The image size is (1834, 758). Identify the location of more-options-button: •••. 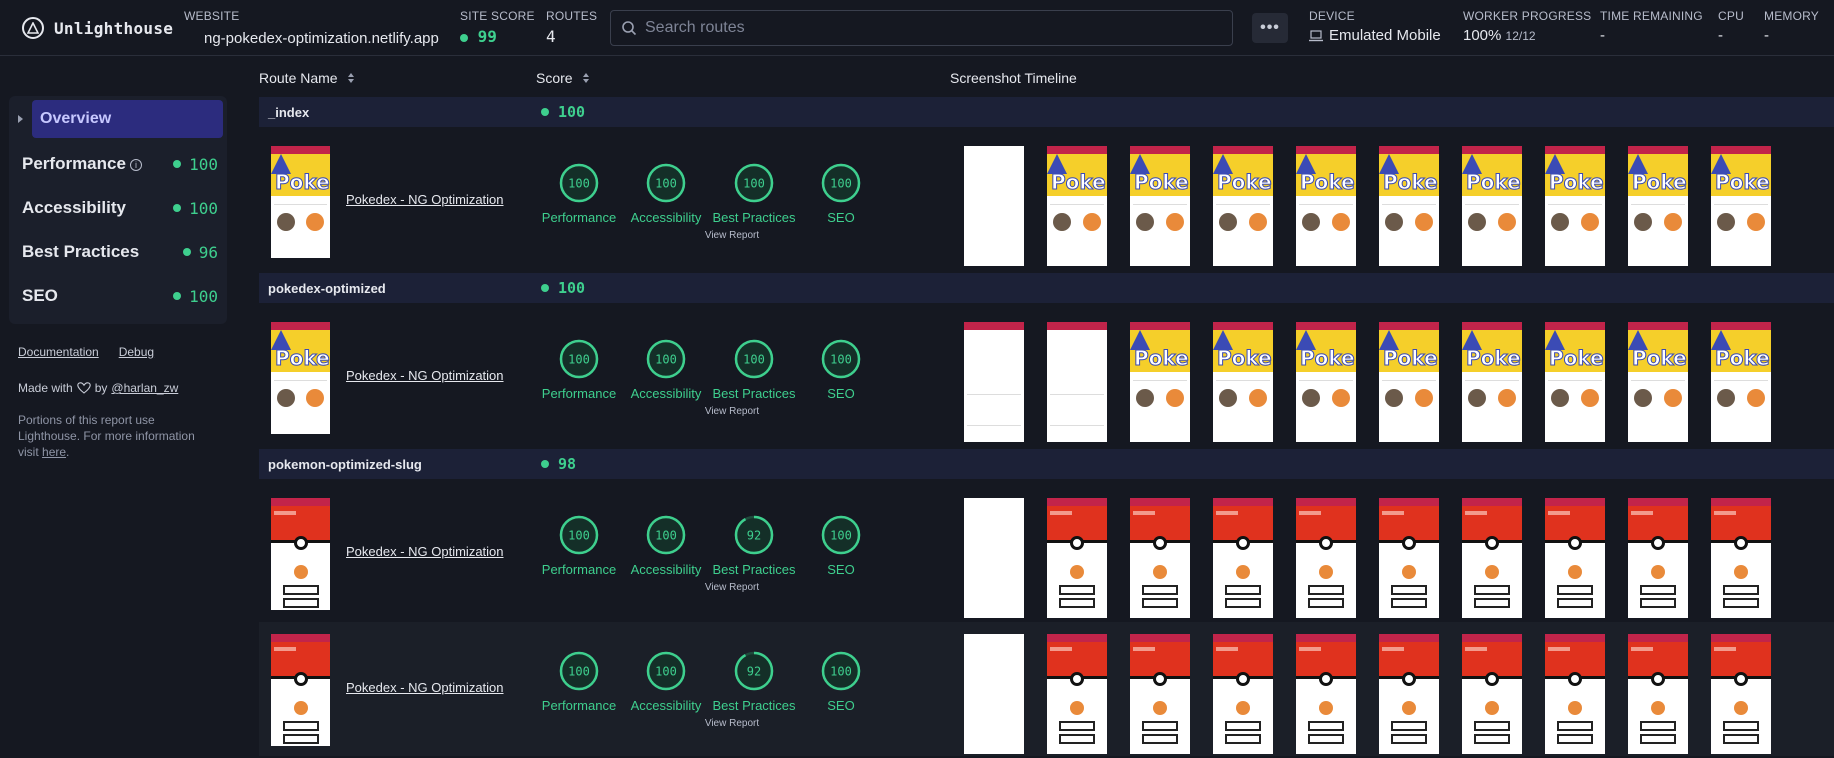
(1270, 28).